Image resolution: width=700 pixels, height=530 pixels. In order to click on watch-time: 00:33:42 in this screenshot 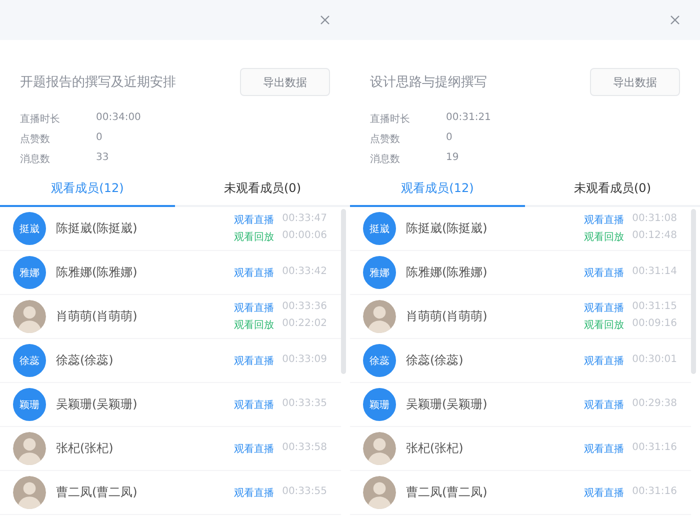, I will do `click(304, 272)`.